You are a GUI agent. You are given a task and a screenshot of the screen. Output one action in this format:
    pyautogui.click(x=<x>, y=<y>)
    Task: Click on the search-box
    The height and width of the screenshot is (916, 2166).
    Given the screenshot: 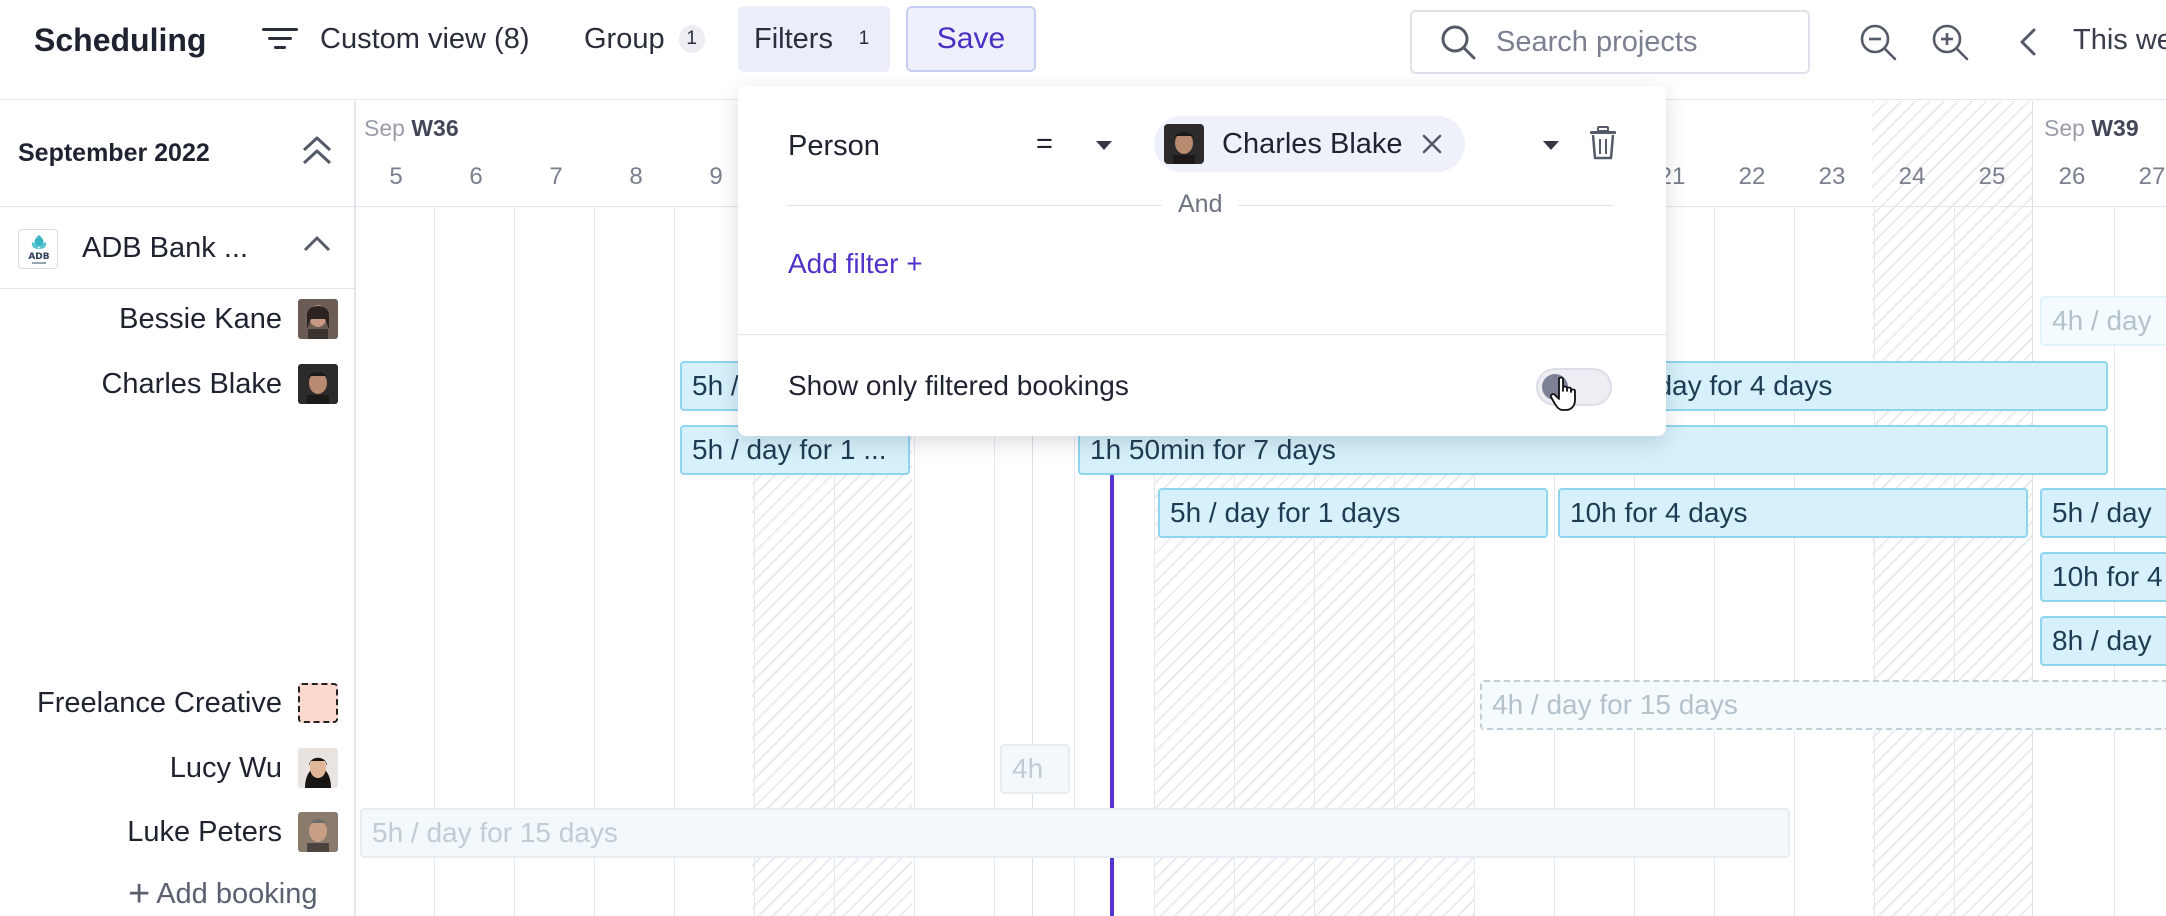 What is the action you would take?
    pyautogui.click(x=1610, y=42)
    